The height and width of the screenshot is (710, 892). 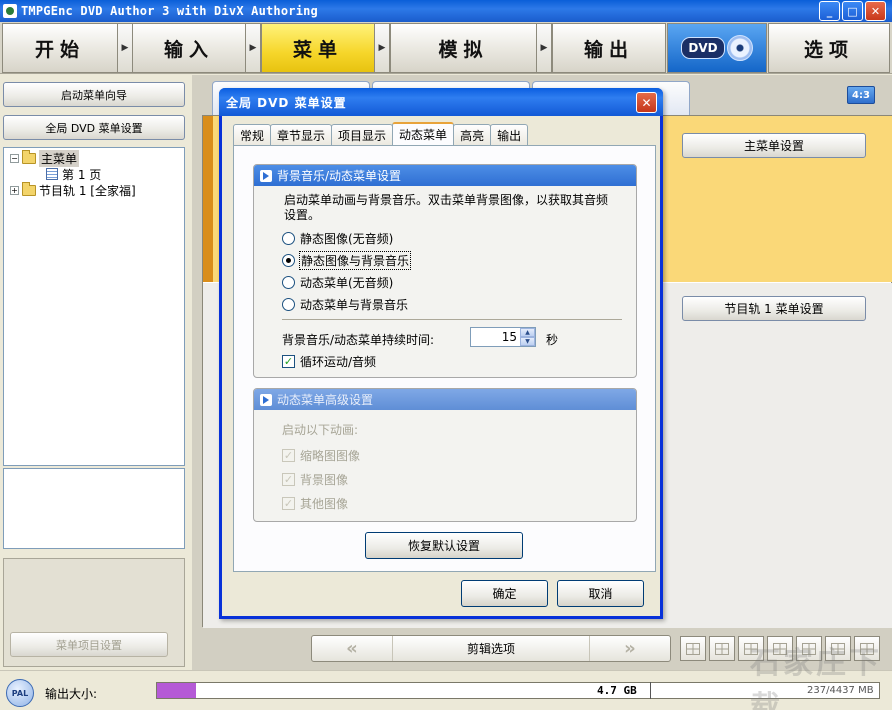 What do you see at coordinates (495, 337) in the screenshot?
I see `duration-value: 15` at bounding box center [495, 337].